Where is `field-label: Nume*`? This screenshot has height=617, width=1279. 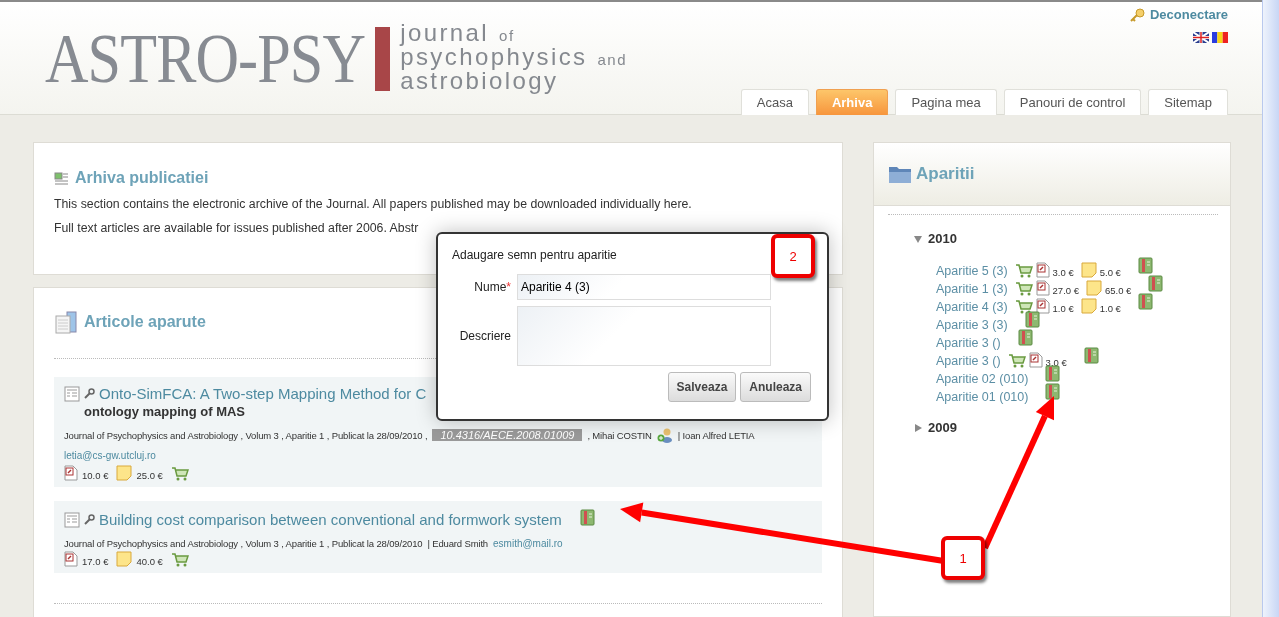
field-label: Nume* is located at coordinates (492, 287).